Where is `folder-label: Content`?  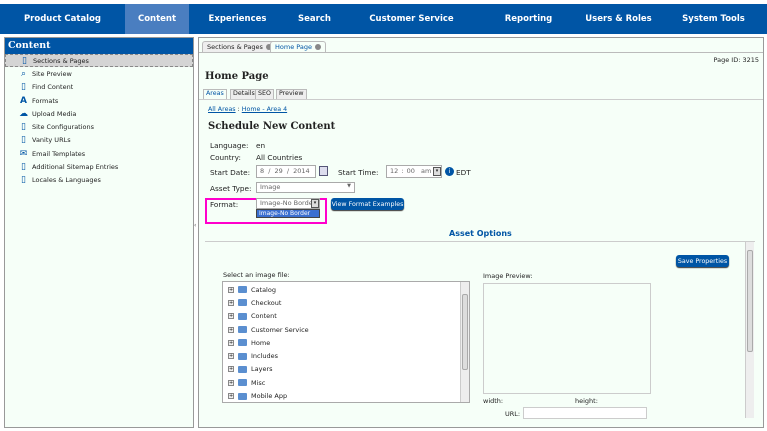
folder-label: Content is located at coordinates (264, 316).